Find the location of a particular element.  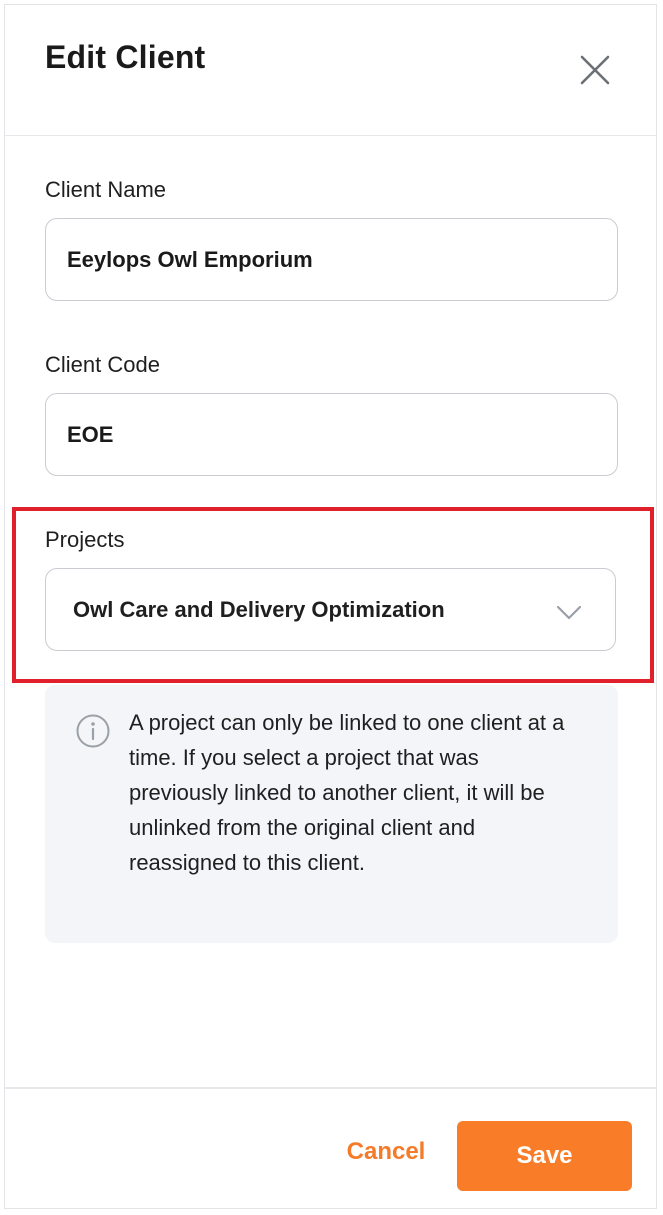

client-name-input: Eeylops Owl Emporium is located at coordinates (331, 259).